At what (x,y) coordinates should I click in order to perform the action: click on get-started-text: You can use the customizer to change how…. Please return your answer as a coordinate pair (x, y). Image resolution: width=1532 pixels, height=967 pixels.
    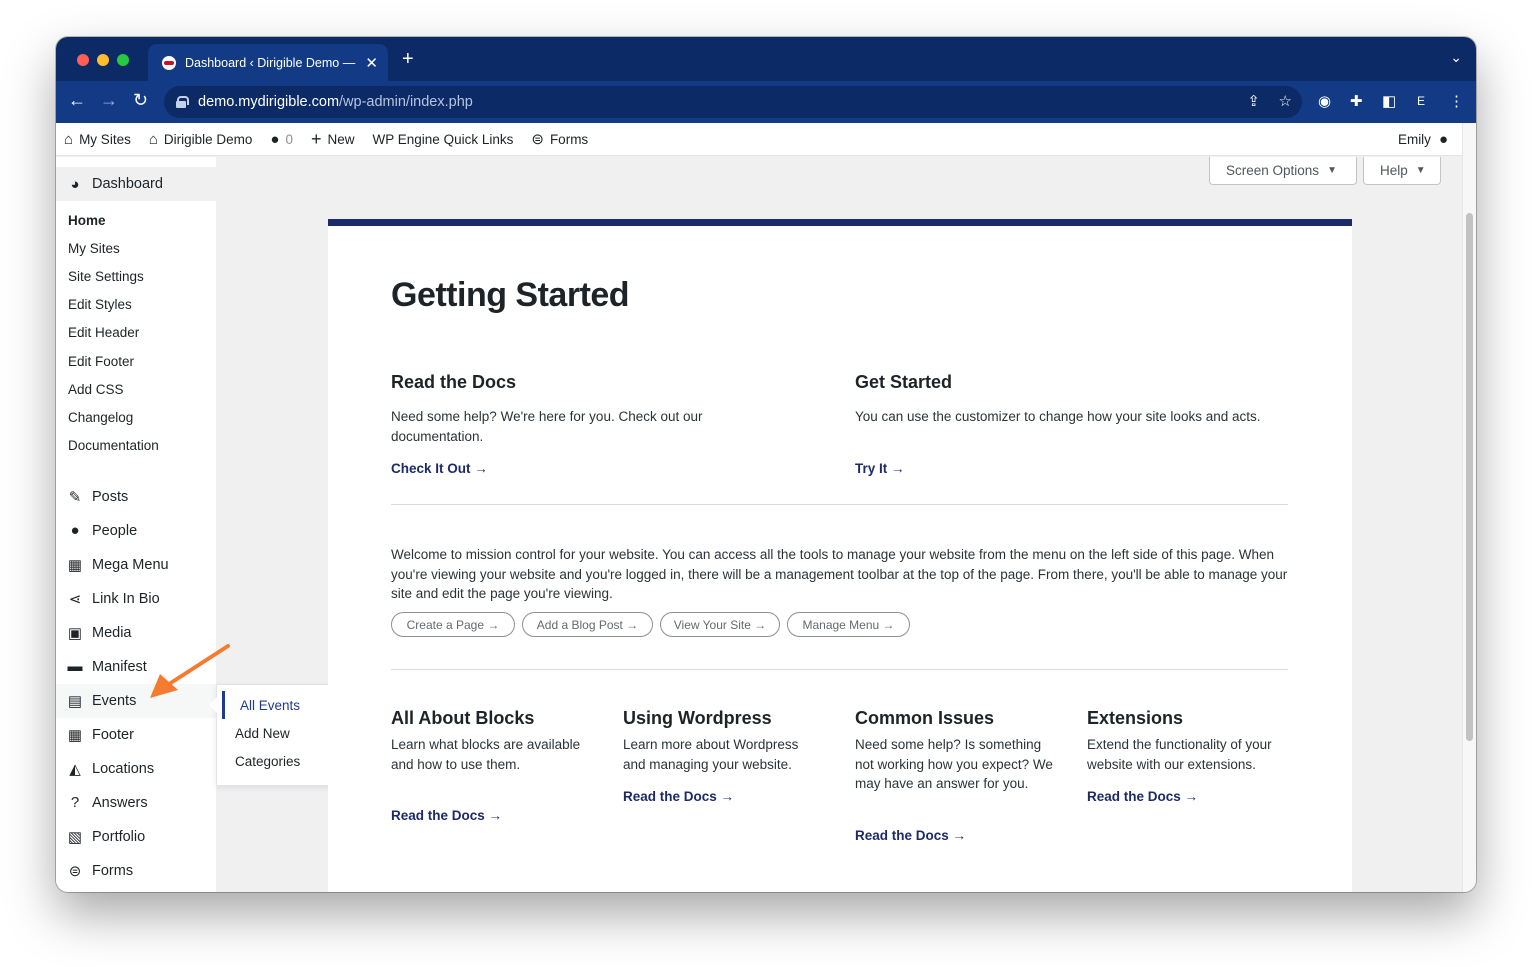
    Looking at the image, I should click on (1058, 416).